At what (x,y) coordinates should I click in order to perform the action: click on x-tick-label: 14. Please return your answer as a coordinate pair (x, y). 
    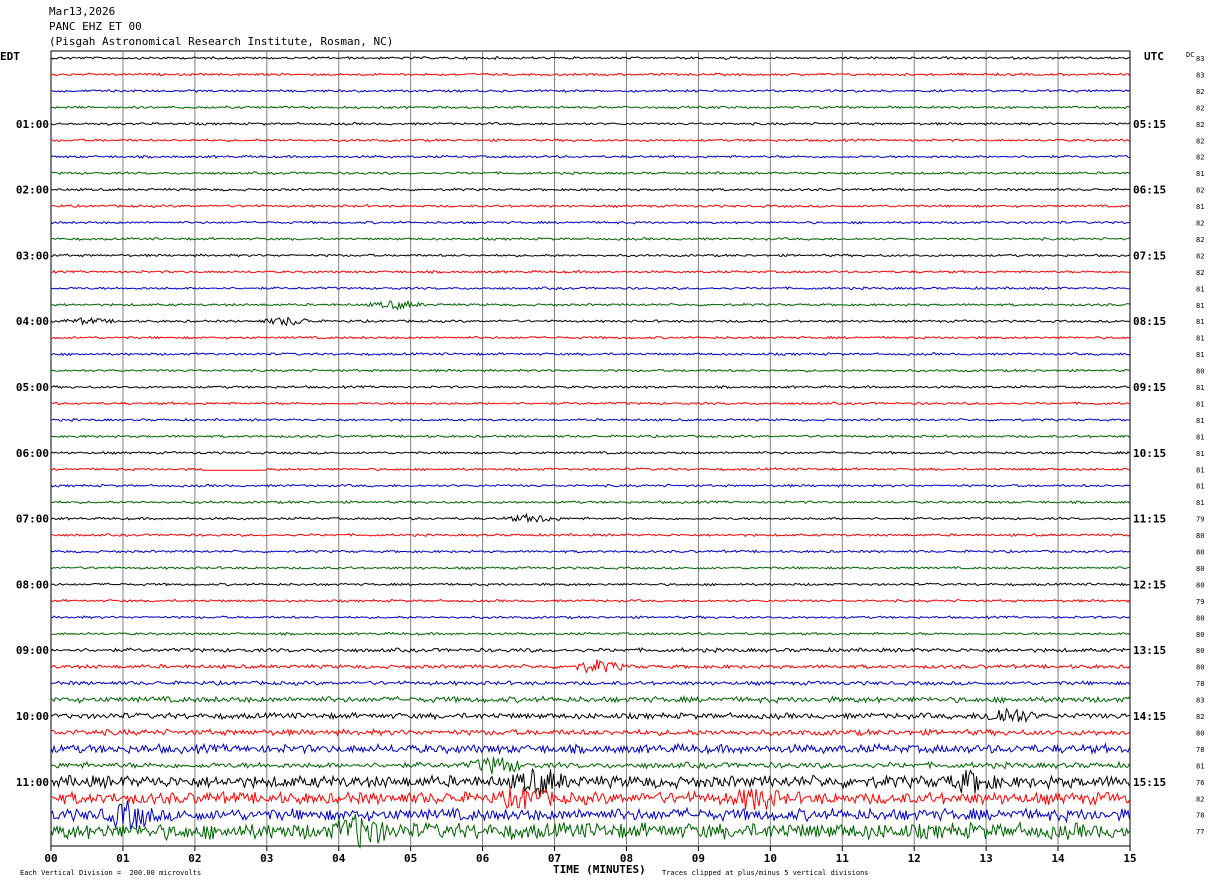
    Looking at the image, I should click on (1058, 858).